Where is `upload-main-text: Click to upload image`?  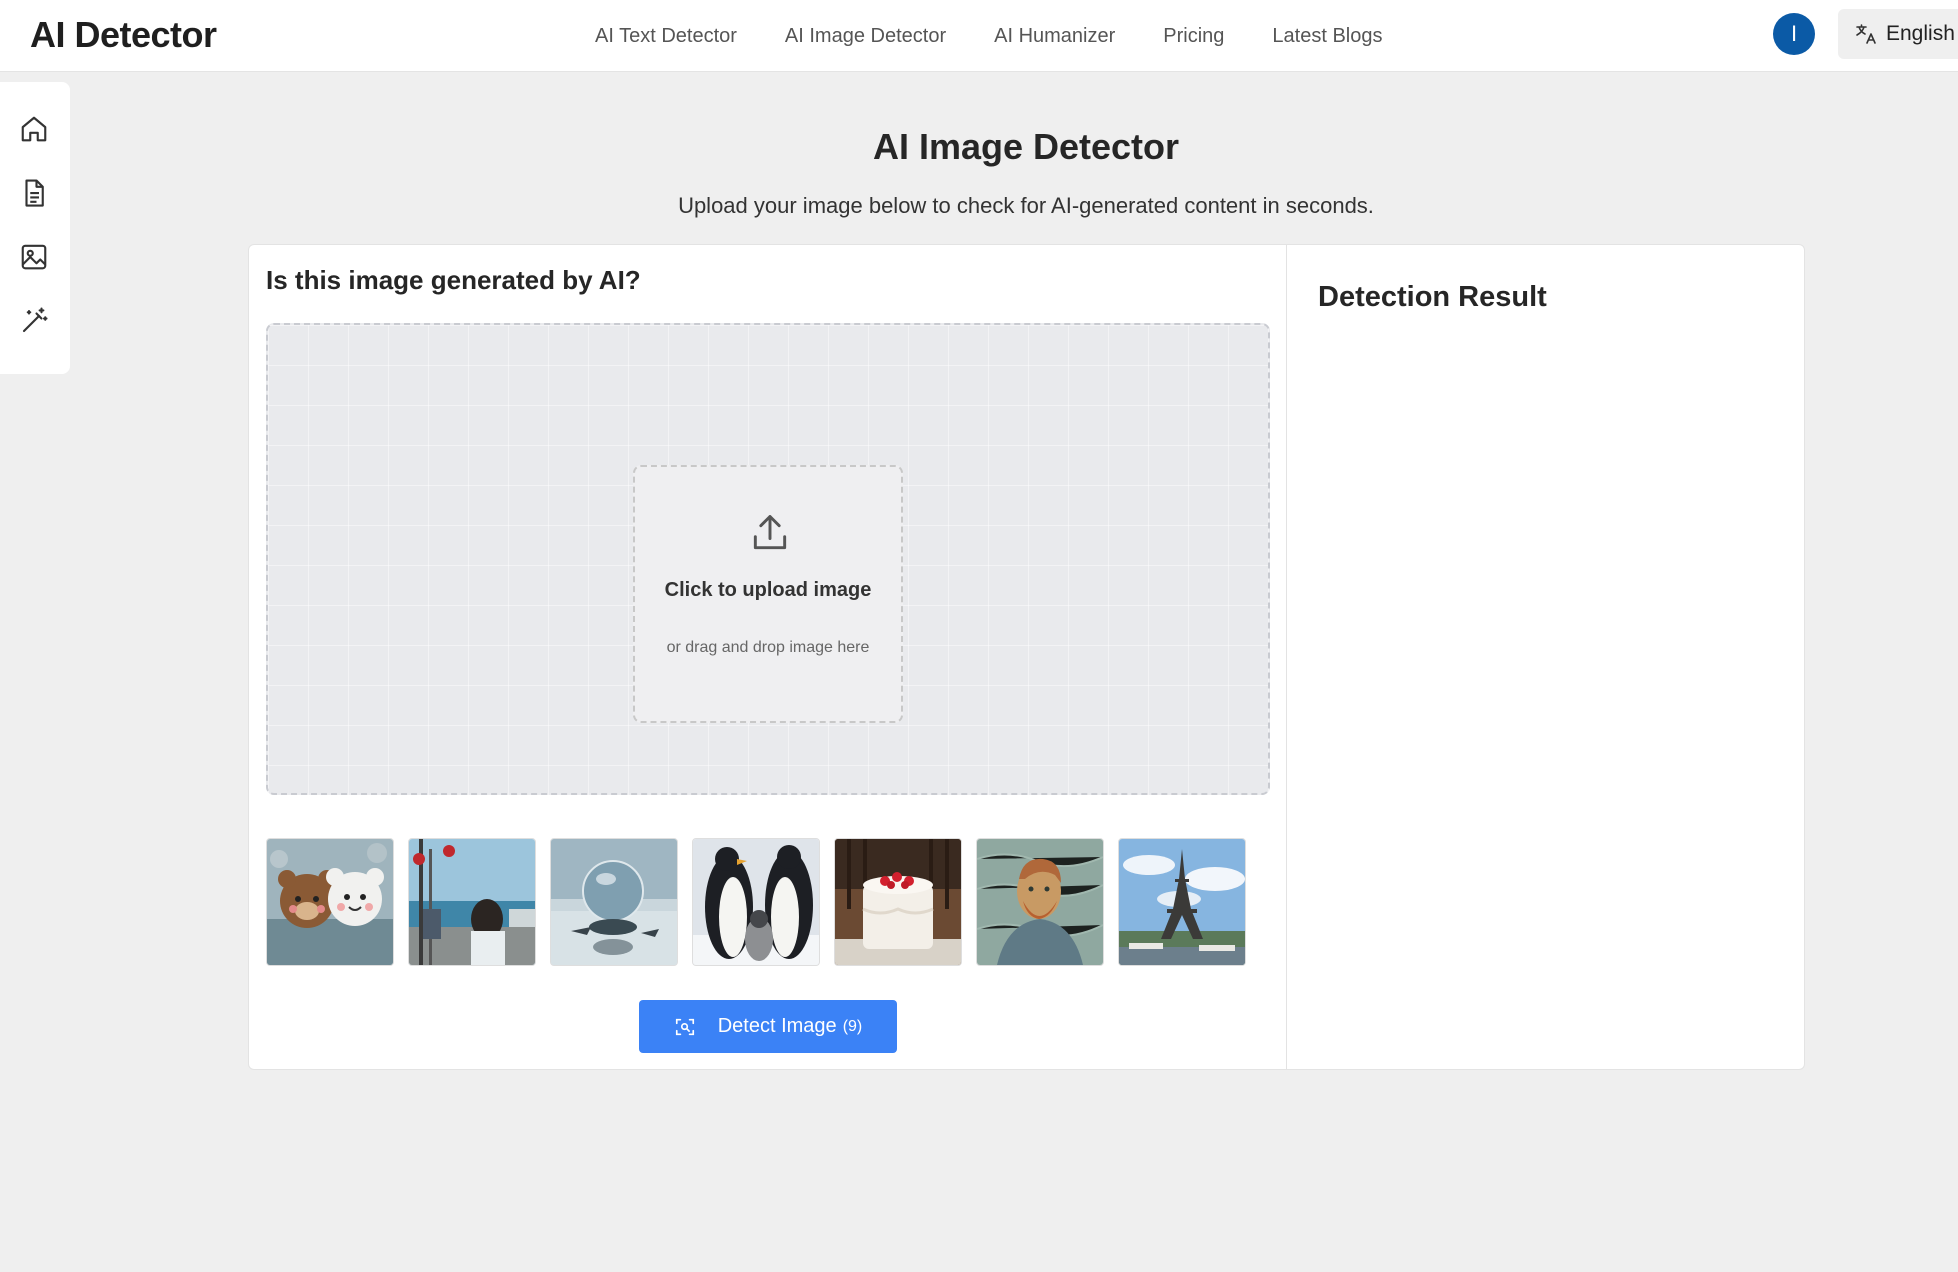 upload-main-text: Click to upload image is located at coordinates (768, 590).